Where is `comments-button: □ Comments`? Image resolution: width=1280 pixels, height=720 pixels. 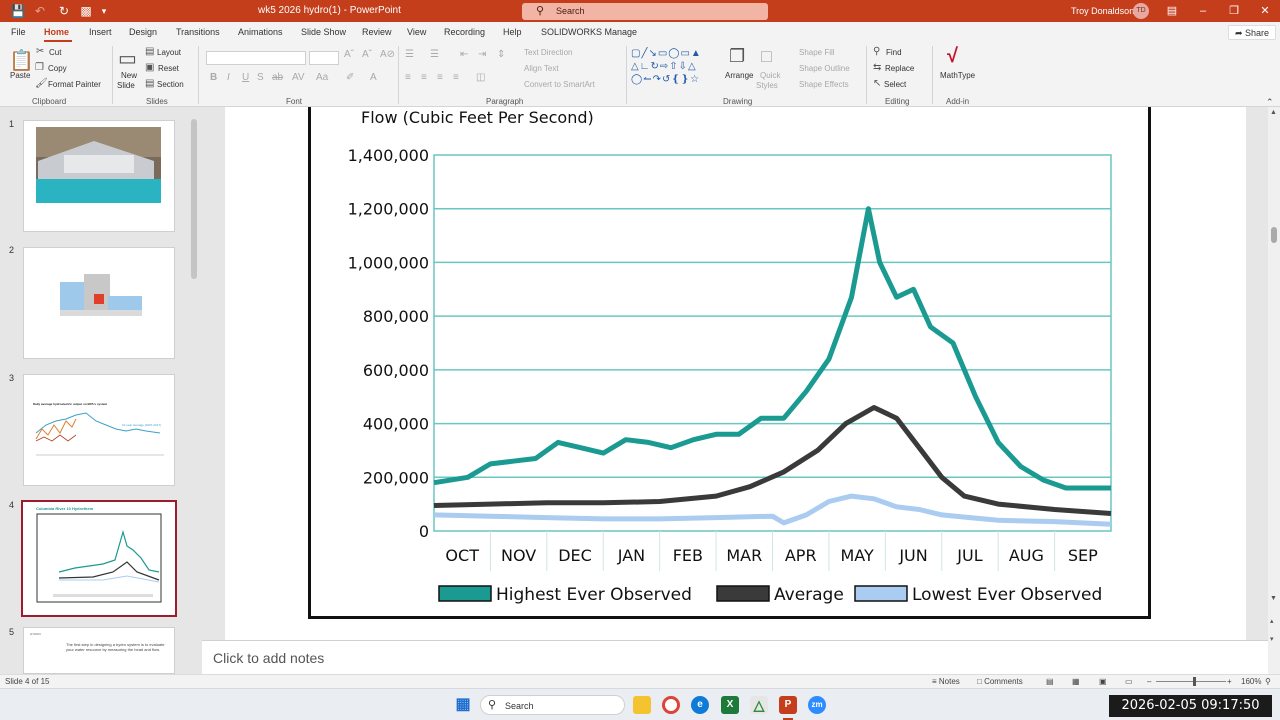 comments-button: □ Comments is located at coordinates (1000, 681).